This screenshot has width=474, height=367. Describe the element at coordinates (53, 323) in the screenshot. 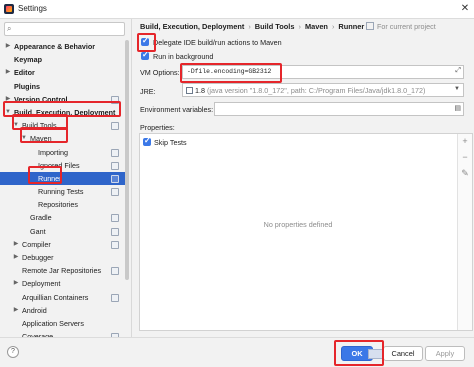

I see `sidebar-item-label: Application Servers` at that location.